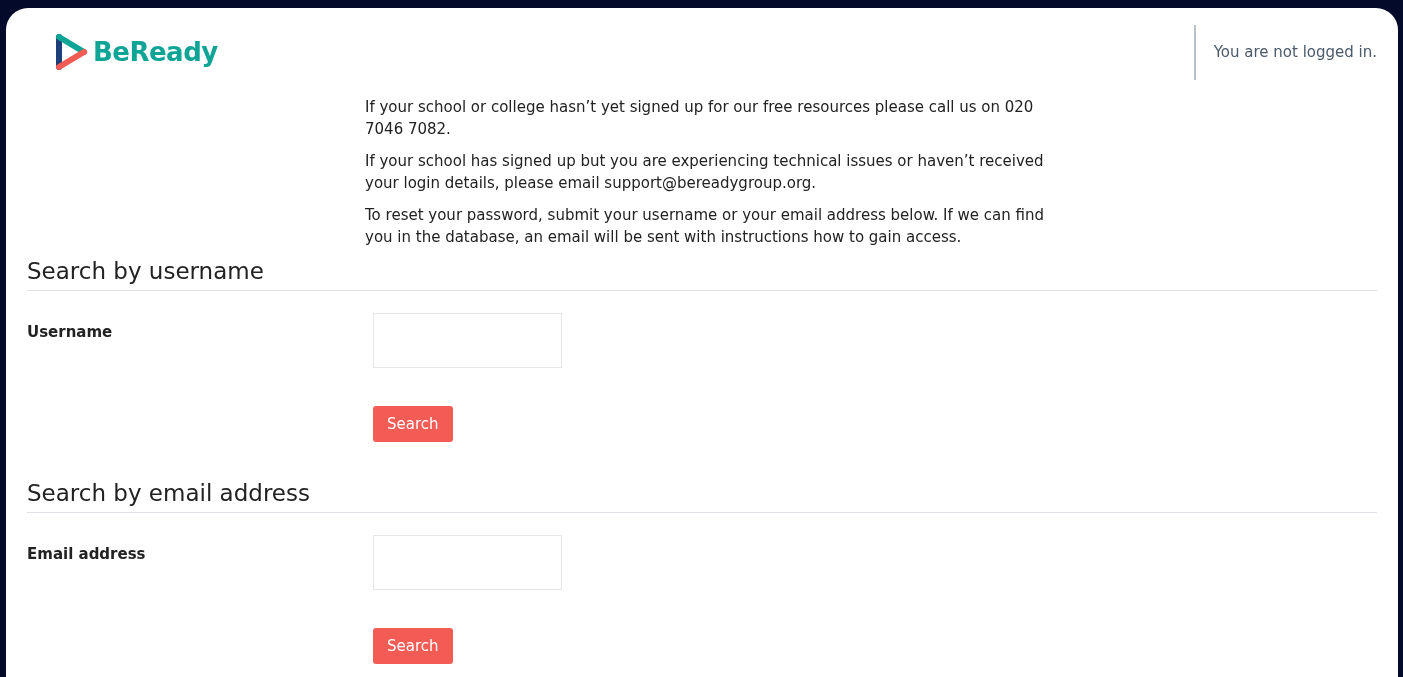 The image size is (1403, 677). I want to click on logo-text: BeReady, so click(155, 52).